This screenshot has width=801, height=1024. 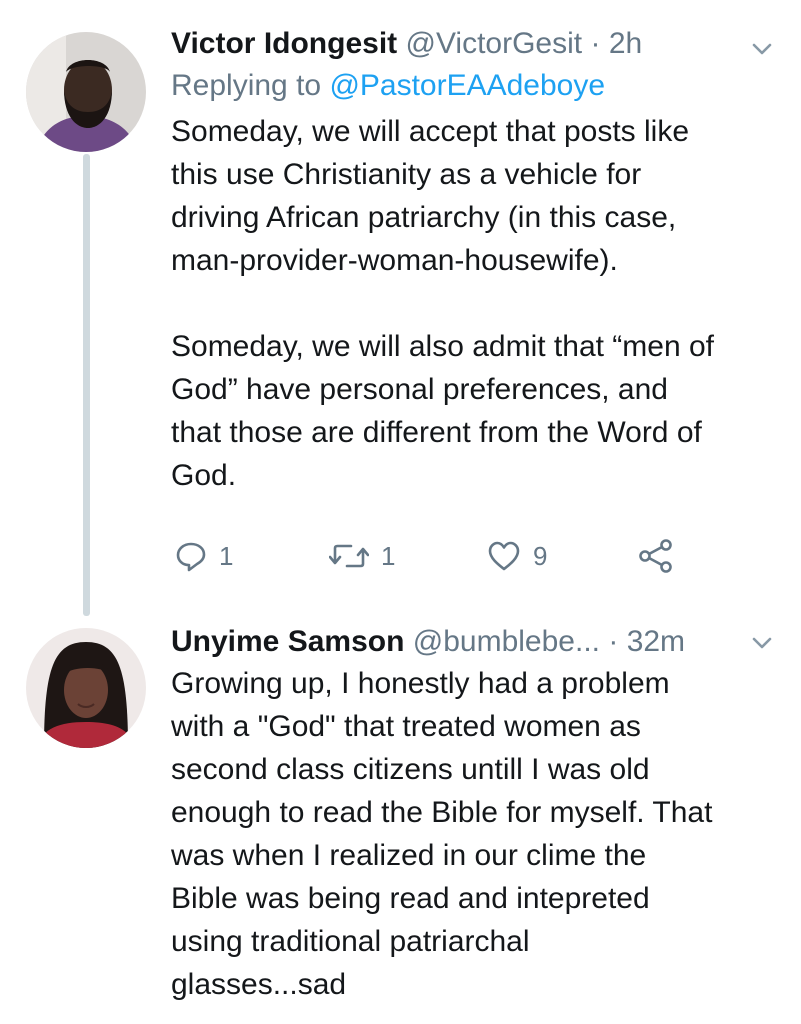 What do you see at coordinates (388, 555) in the screenshot?
I see `retweet-count: 1` at bounding box center [388, 555].